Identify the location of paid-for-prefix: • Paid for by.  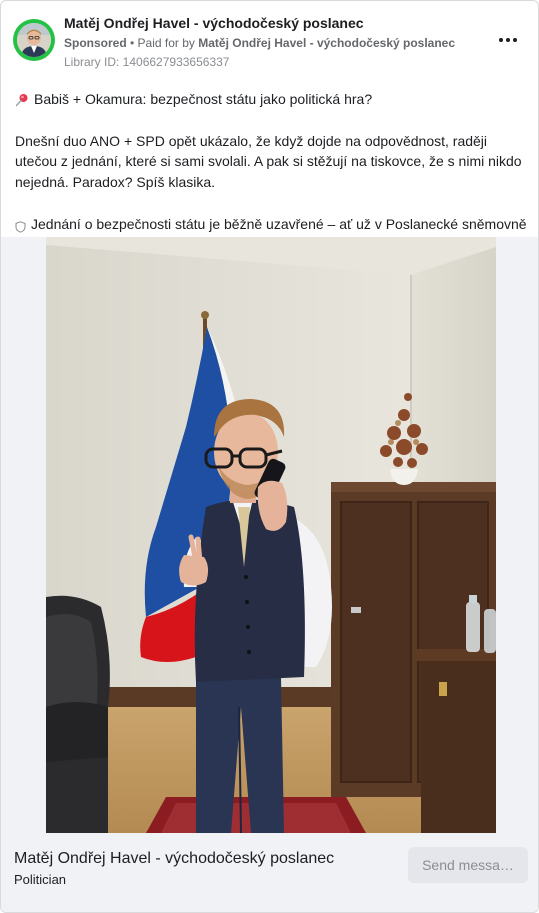
(162, 43).